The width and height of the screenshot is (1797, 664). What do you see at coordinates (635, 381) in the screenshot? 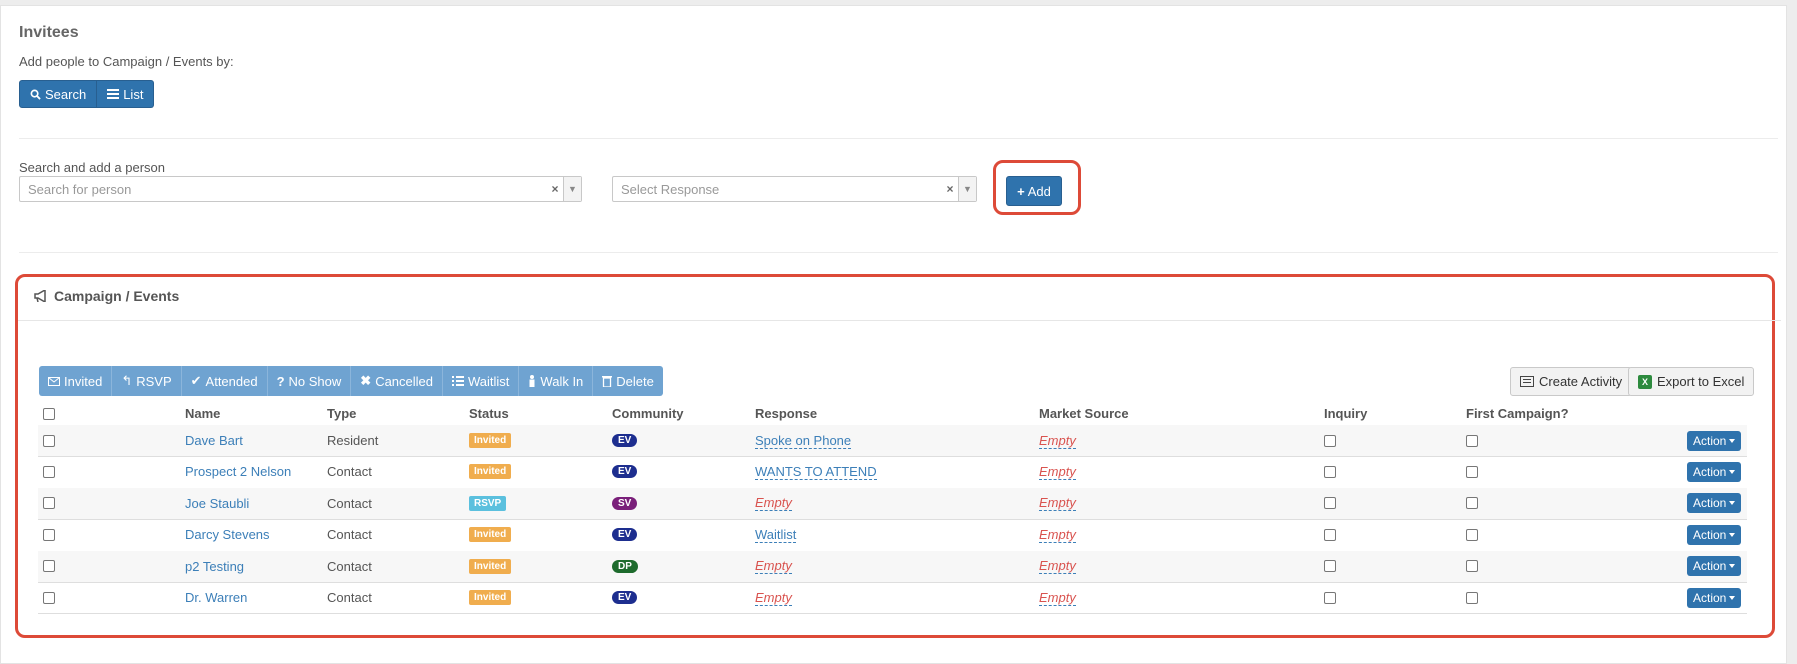
I see `delete-label: Delete` at bounding box center [635, 381].